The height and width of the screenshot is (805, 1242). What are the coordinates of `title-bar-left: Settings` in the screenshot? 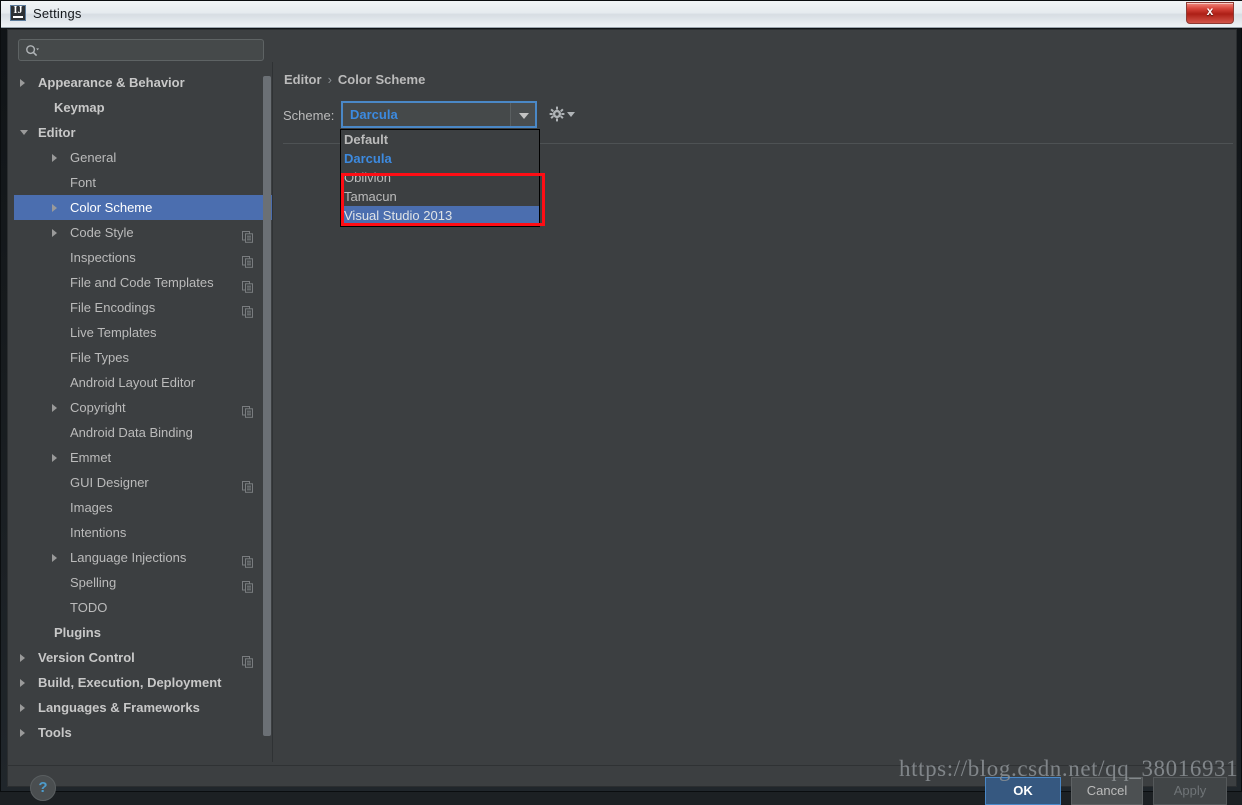 It's located at (46, 13).